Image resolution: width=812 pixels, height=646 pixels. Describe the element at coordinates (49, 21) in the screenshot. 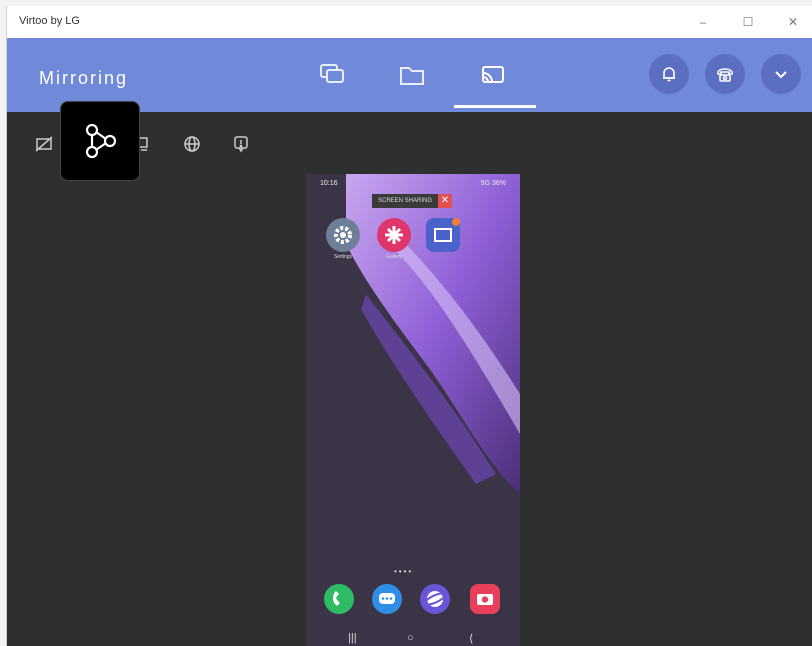

I see `window-title: Virtoo by LG` at that location.